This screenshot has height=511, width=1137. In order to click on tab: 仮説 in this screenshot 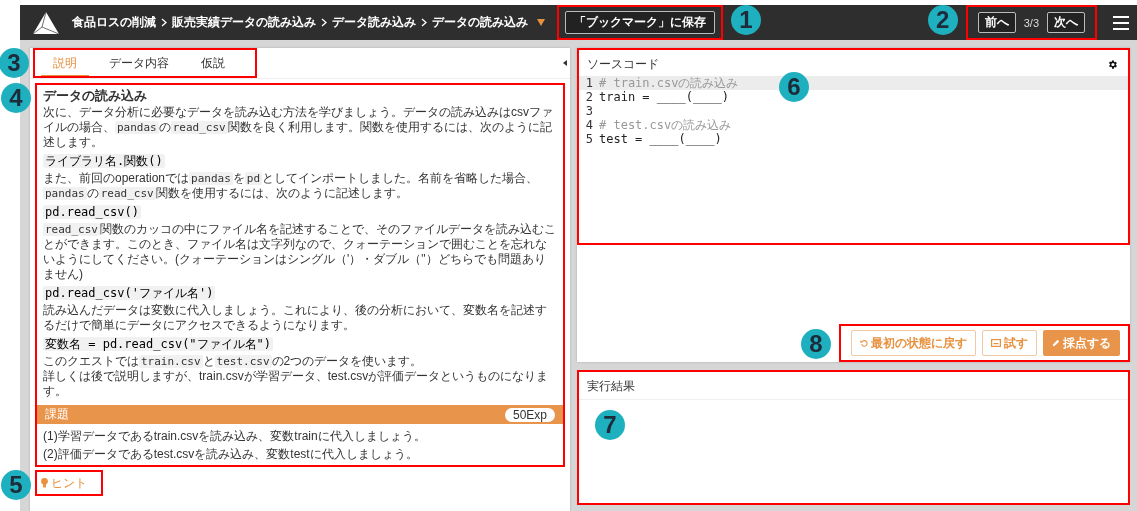, I will do `click(213, 64)`.